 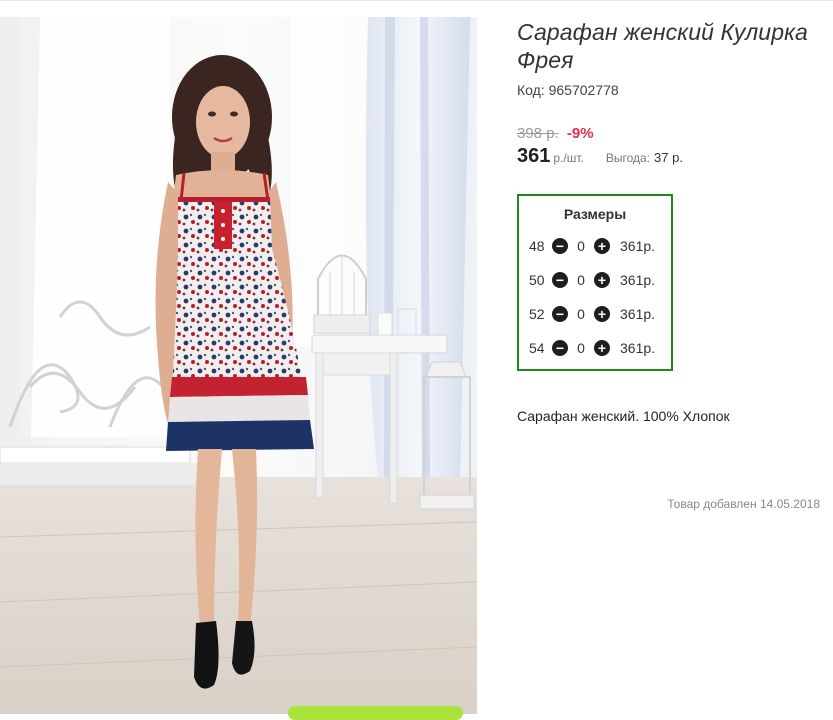 I want to click on savings-value: 37 р., so click(x=668, y=157).